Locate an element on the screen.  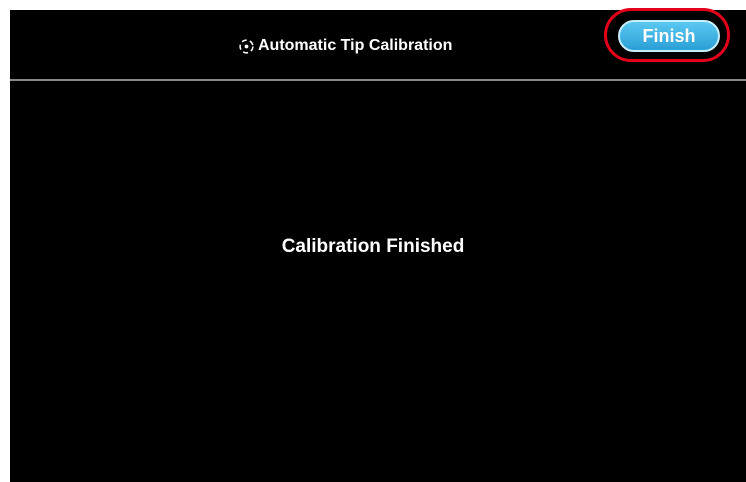
page-title: Automatic Tip Calibration is located at coordinates (345, 46).